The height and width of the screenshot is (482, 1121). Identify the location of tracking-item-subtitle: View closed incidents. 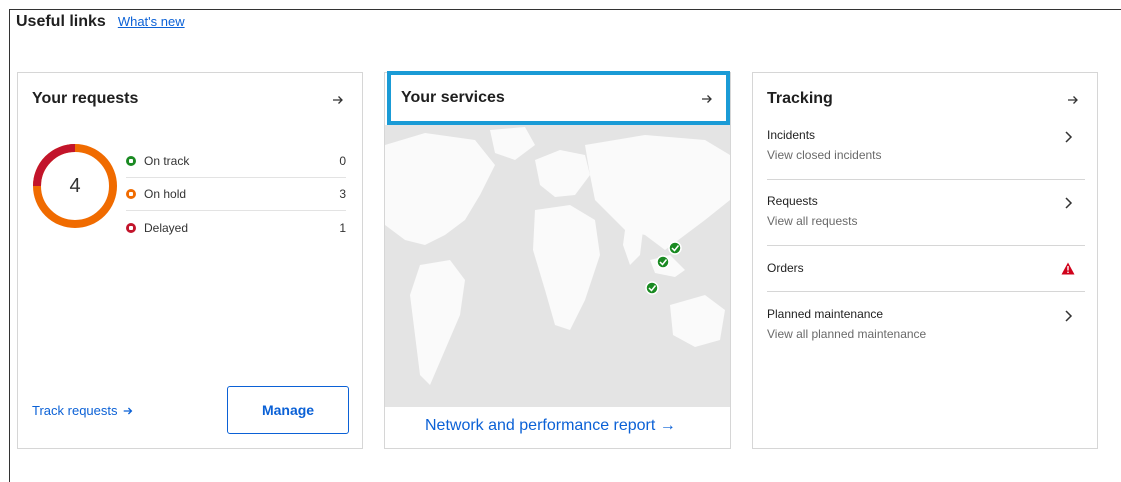
(926, 155).